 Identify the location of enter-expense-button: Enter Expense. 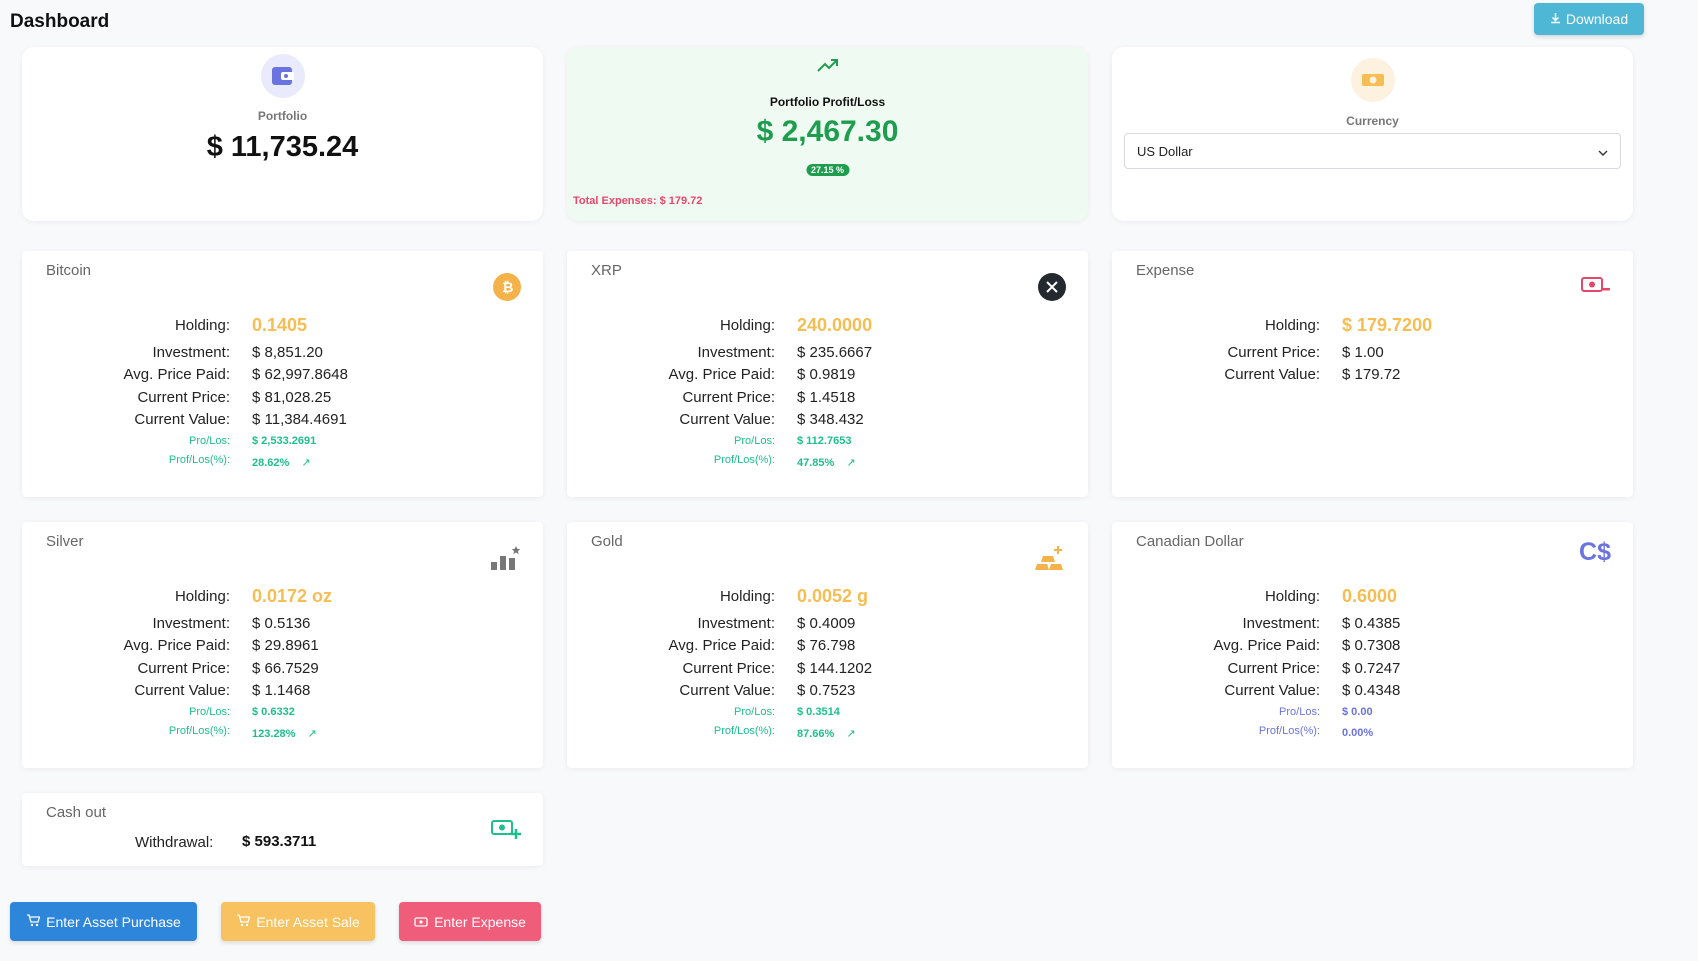
(470, 921).